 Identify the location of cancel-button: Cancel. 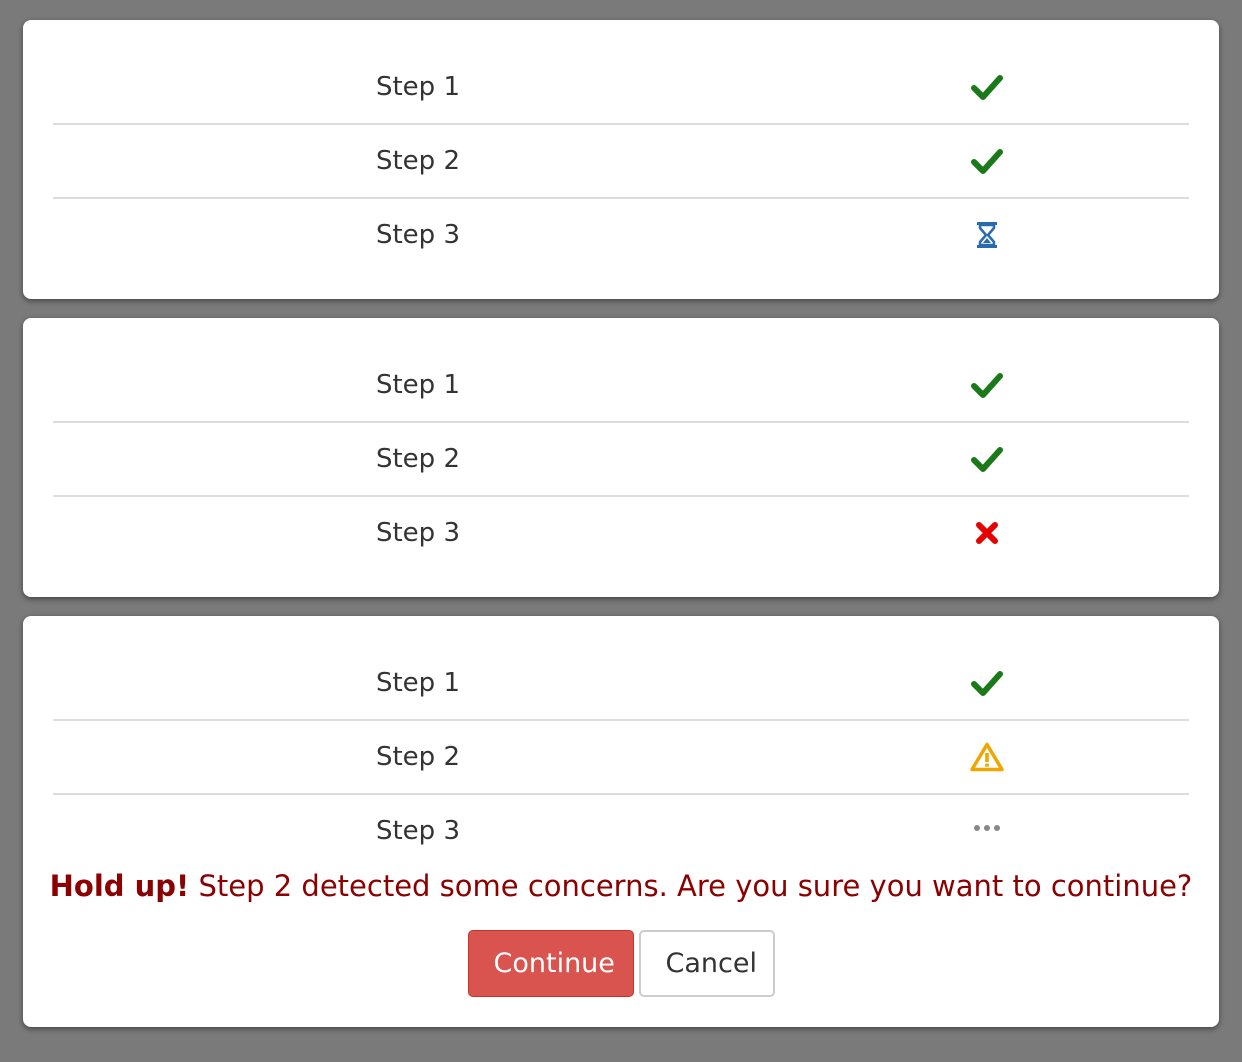
(706, 963).